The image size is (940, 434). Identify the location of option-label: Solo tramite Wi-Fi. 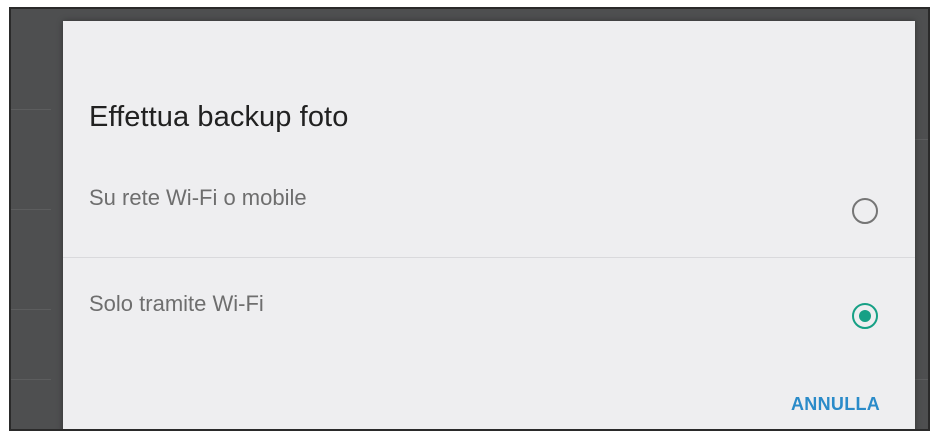
(176, 303).